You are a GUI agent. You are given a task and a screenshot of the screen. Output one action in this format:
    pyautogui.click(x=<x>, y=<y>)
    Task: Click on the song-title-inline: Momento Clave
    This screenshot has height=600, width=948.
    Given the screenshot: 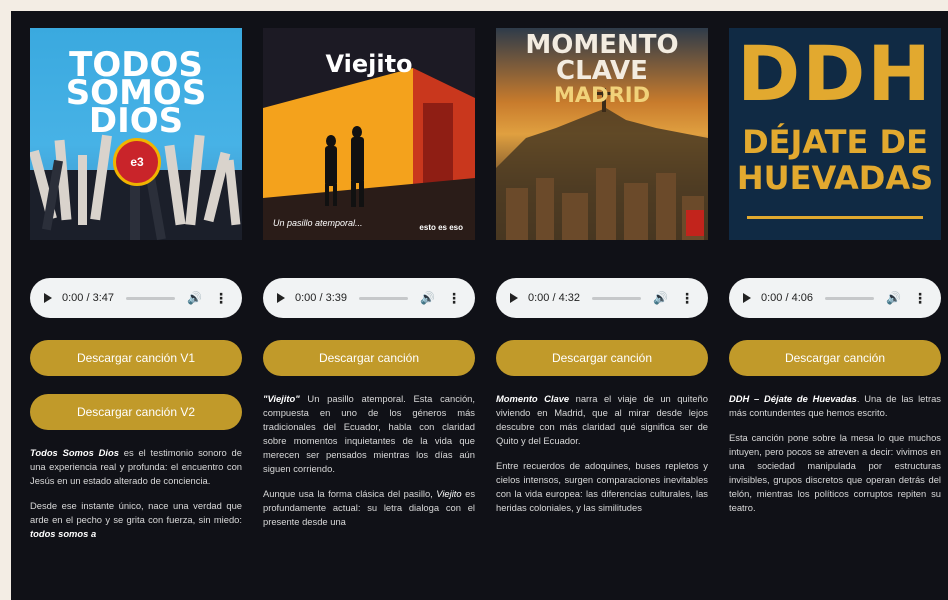 What is the action you would take?
    pyautogui.click(x=533, y=398)
    